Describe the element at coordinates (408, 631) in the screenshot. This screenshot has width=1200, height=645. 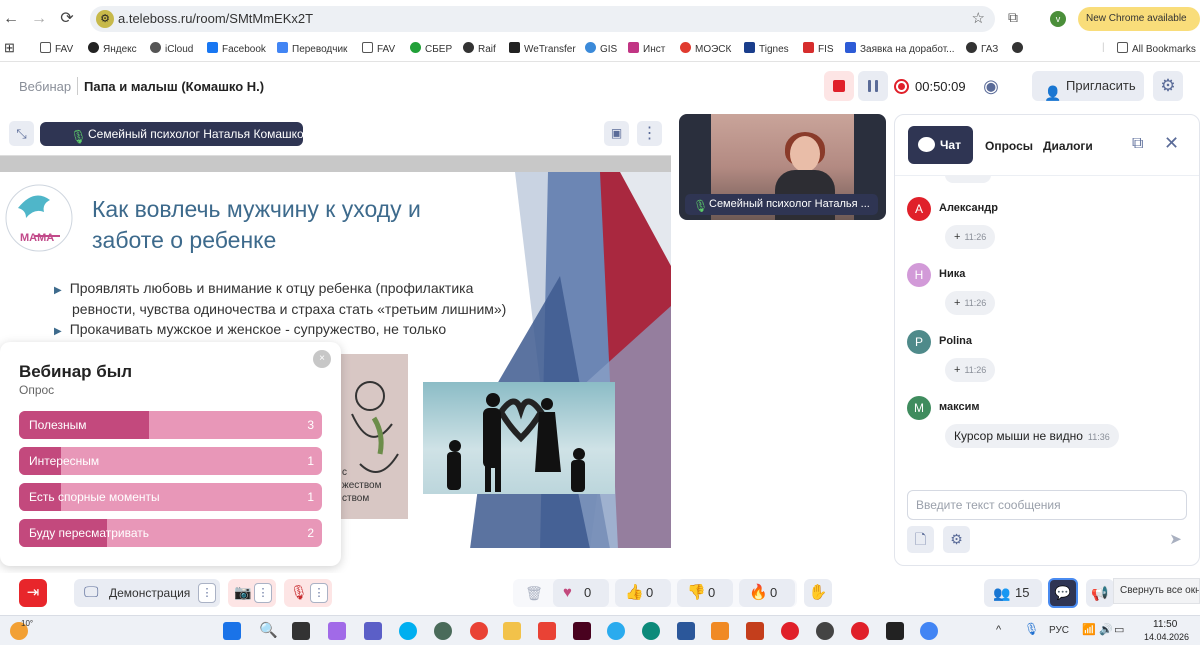
I see `skype-icon` at that location.